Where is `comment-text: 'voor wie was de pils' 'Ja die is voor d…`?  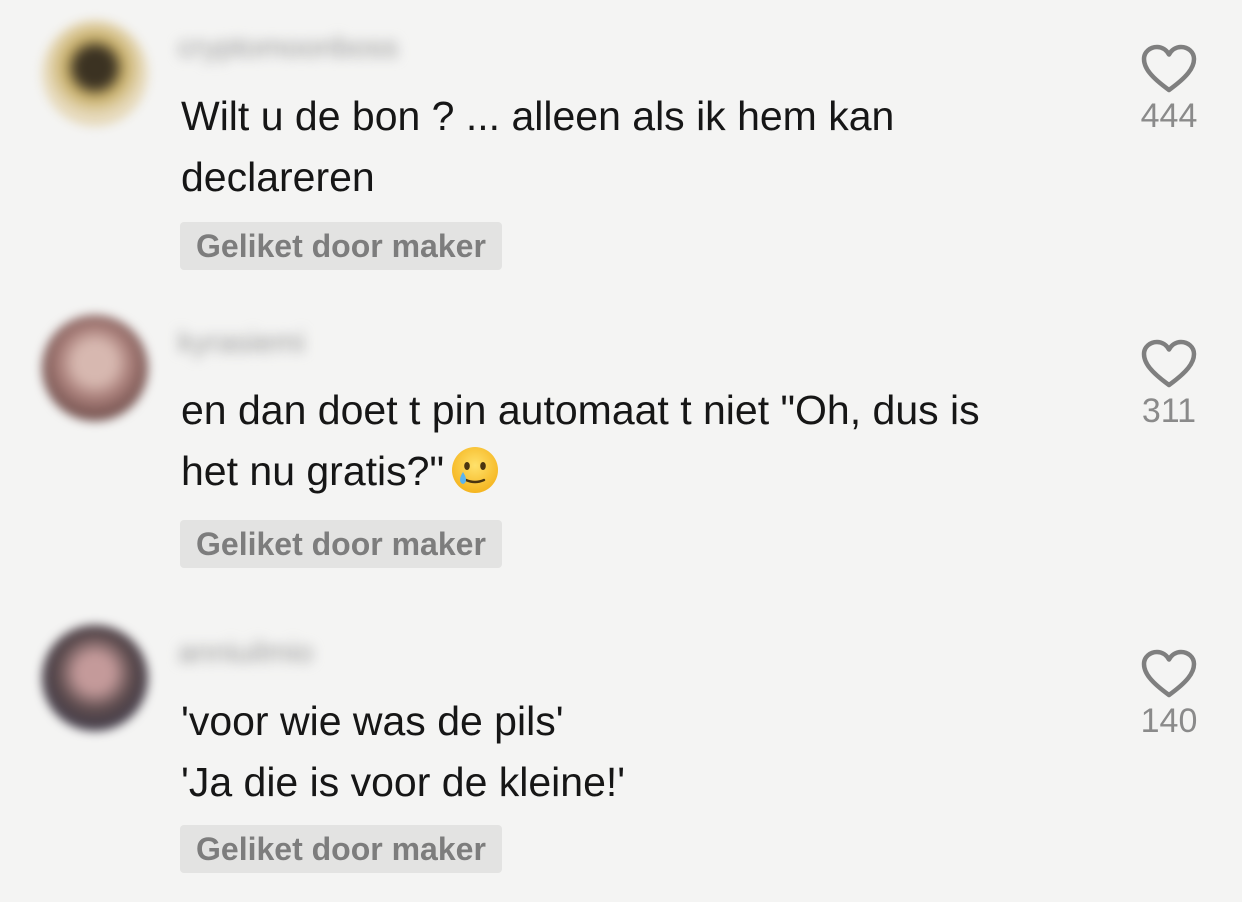 comment-text: 'voor wie was de pils' 'Ja die is voor d… is located at coordinates (403, 751).